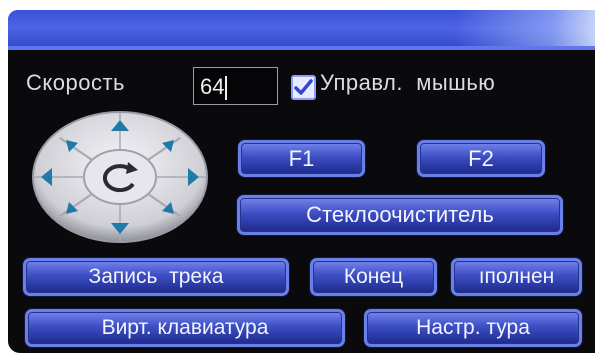 This screenshot has width=595, height=353. Describe the element at coordinates (473, 328) in the screenshot. I see `tour-settings-button: Настр. тура` at that location.